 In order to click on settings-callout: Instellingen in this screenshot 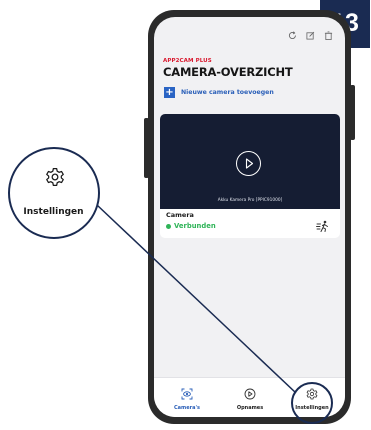, I will do `click(54, 193)`.